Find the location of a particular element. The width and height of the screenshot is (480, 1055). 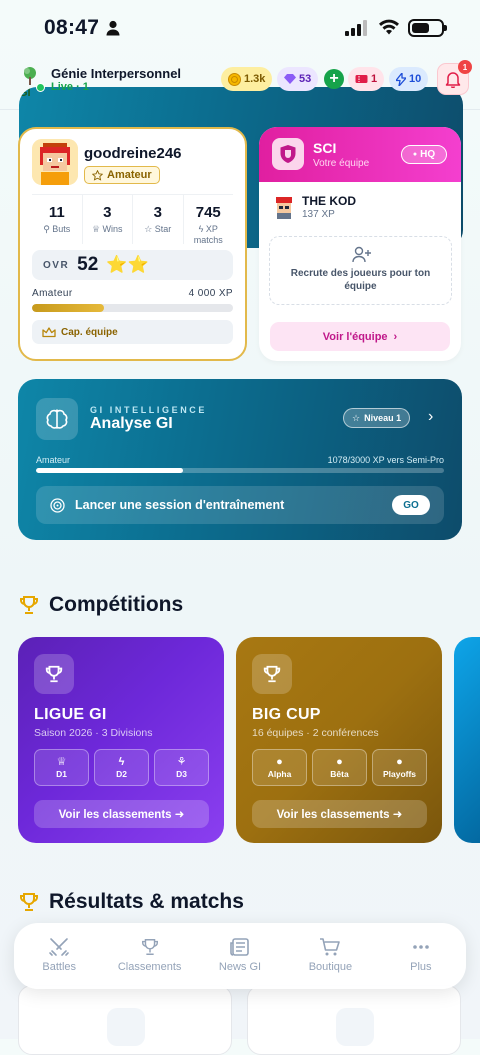

battery-icon is located at coordinates (427, 28).